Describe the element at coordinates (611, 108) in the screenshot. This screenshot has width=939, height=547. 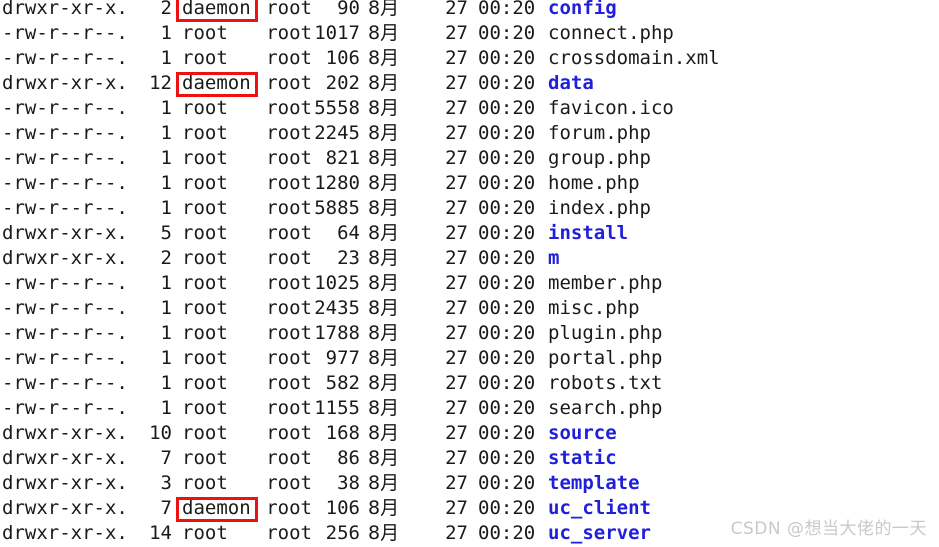
I see `file-name: favicon.ico` at that location.